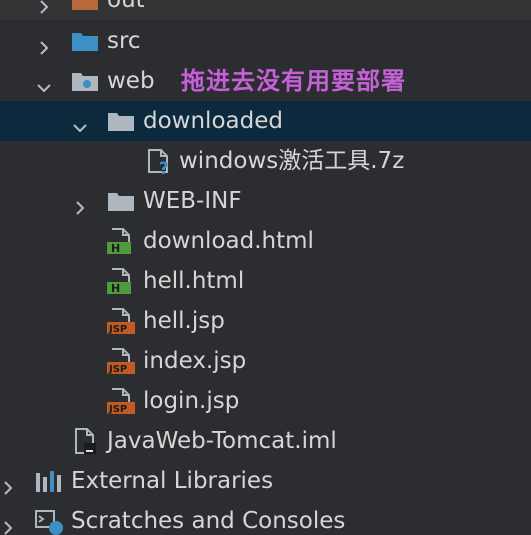 The height and width of the screenshot is (535, 531). I want to click on tree-row-downloaded: downloaded, so click(265, 121).